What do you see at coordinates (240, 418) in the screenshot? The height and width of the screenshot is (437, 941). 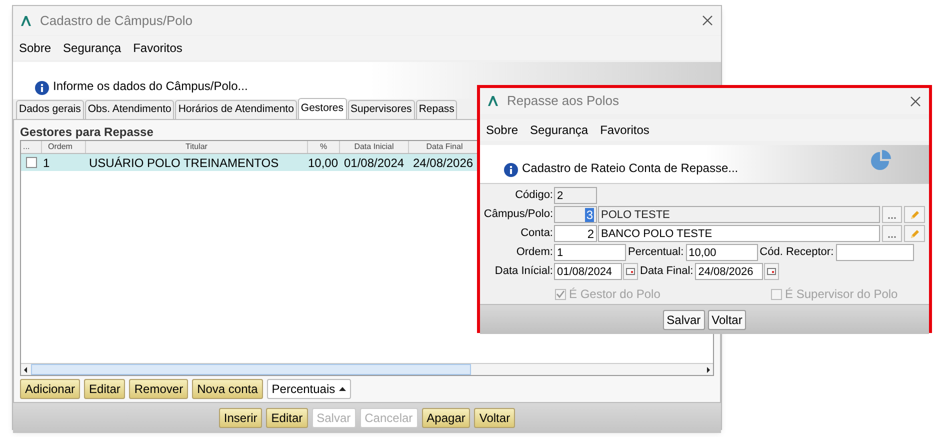 I see `footer-button: Inserir` at bounding box center [240, 418].